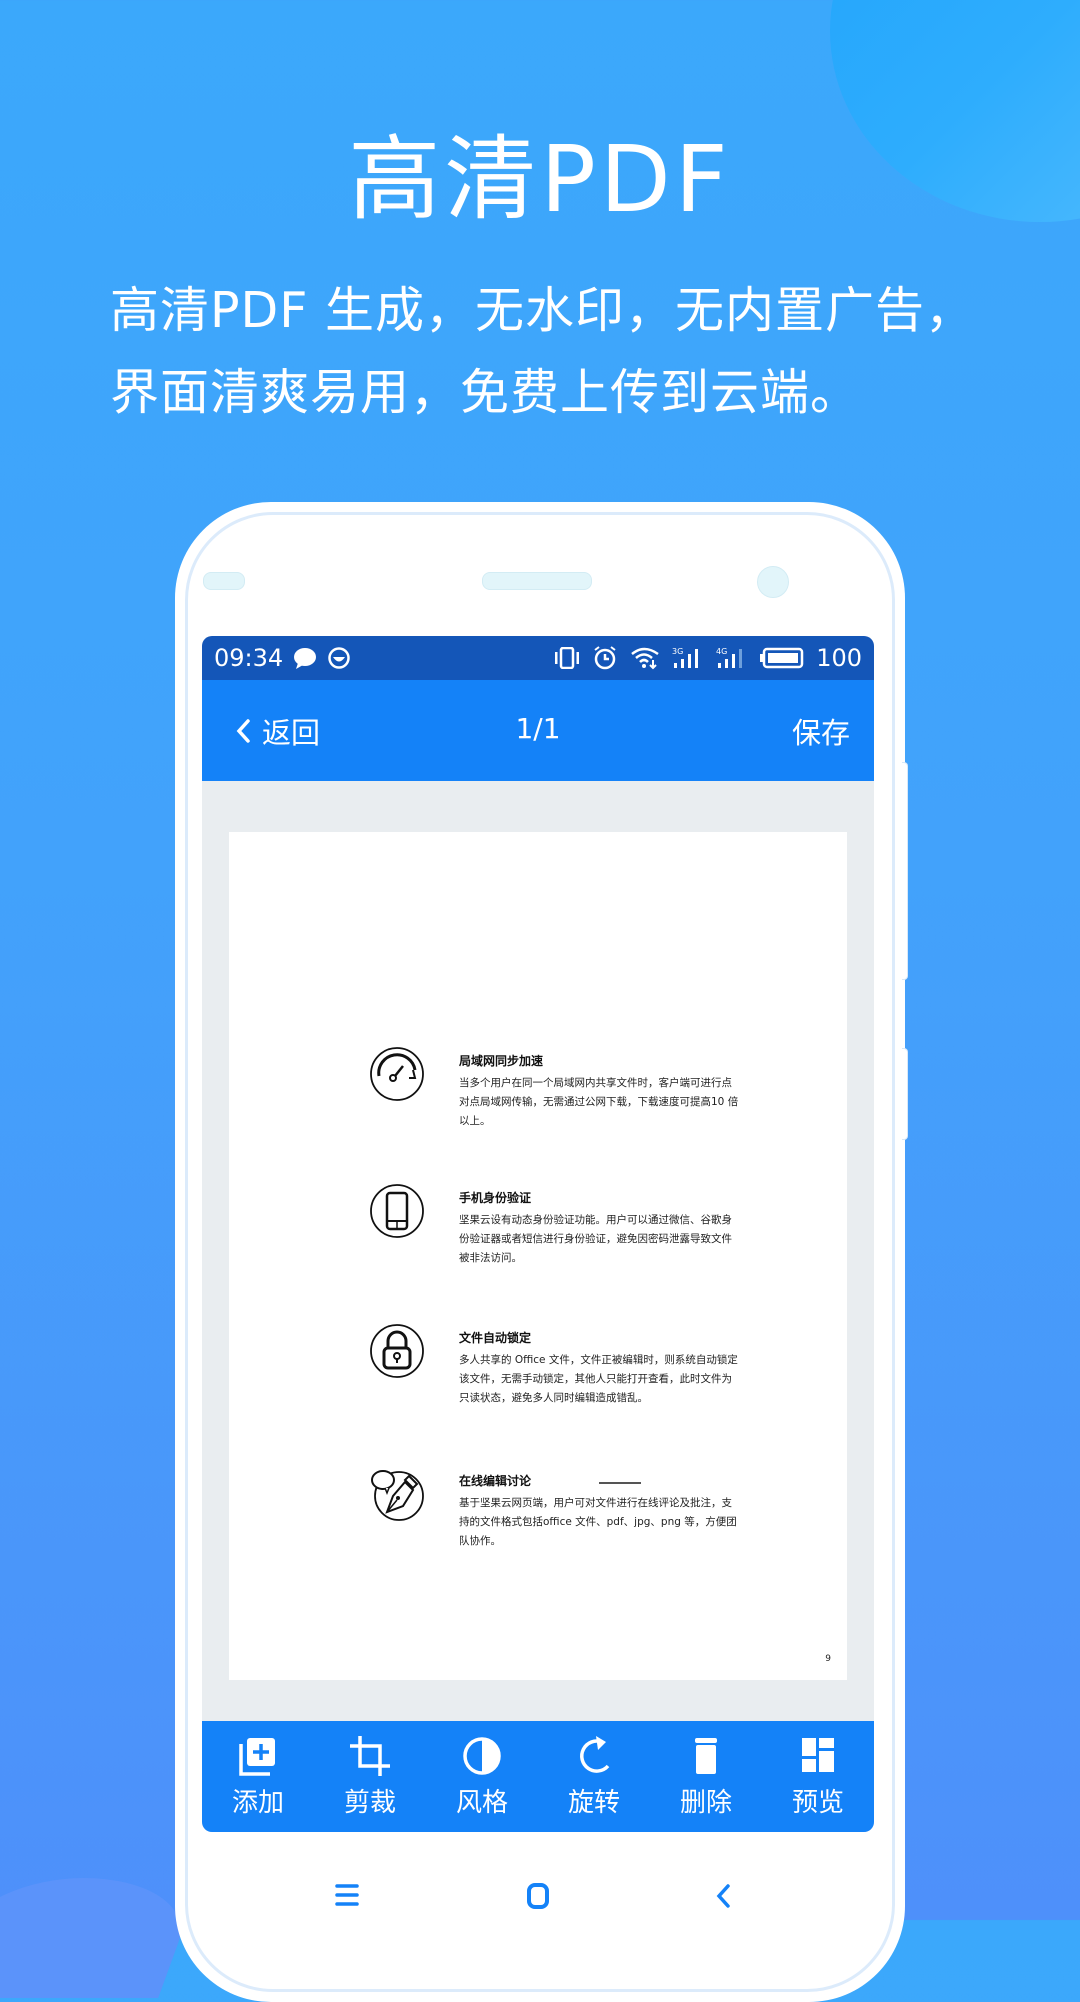  I want to click on signal-3g-icon: 3G, so click(688, 658).